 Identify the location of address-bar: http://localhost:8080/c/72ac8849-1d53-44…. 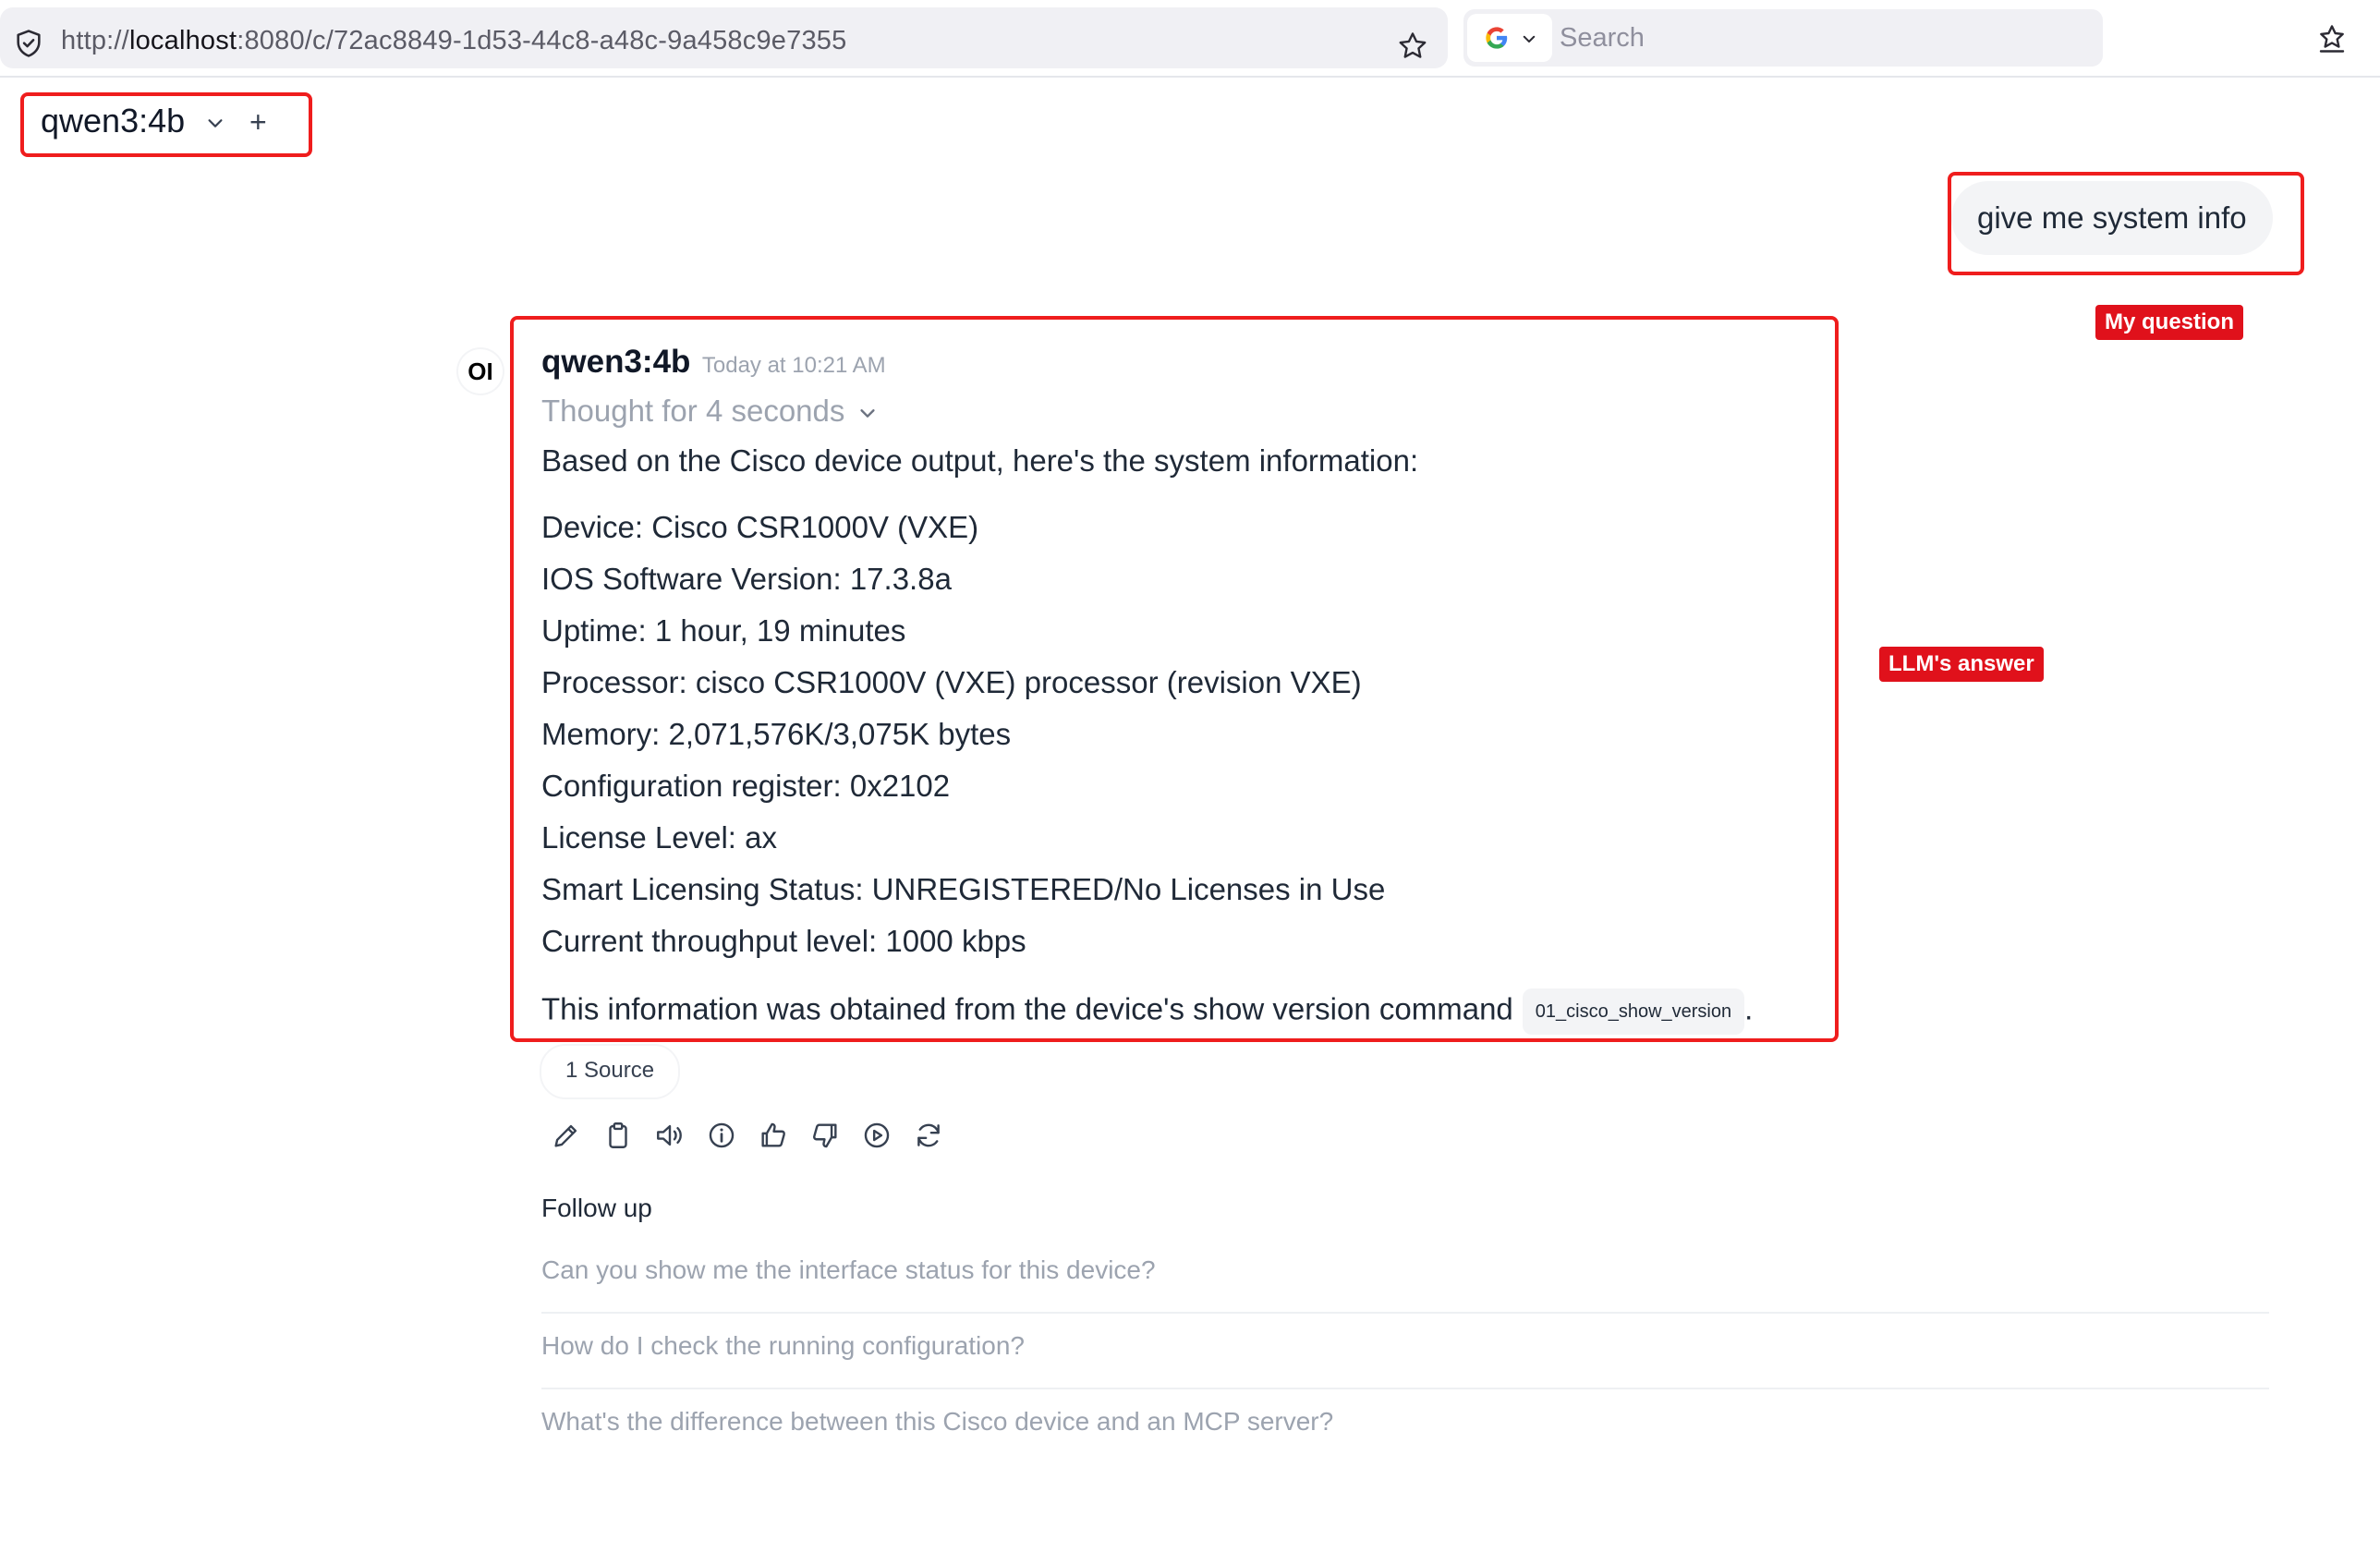
(724, 37).